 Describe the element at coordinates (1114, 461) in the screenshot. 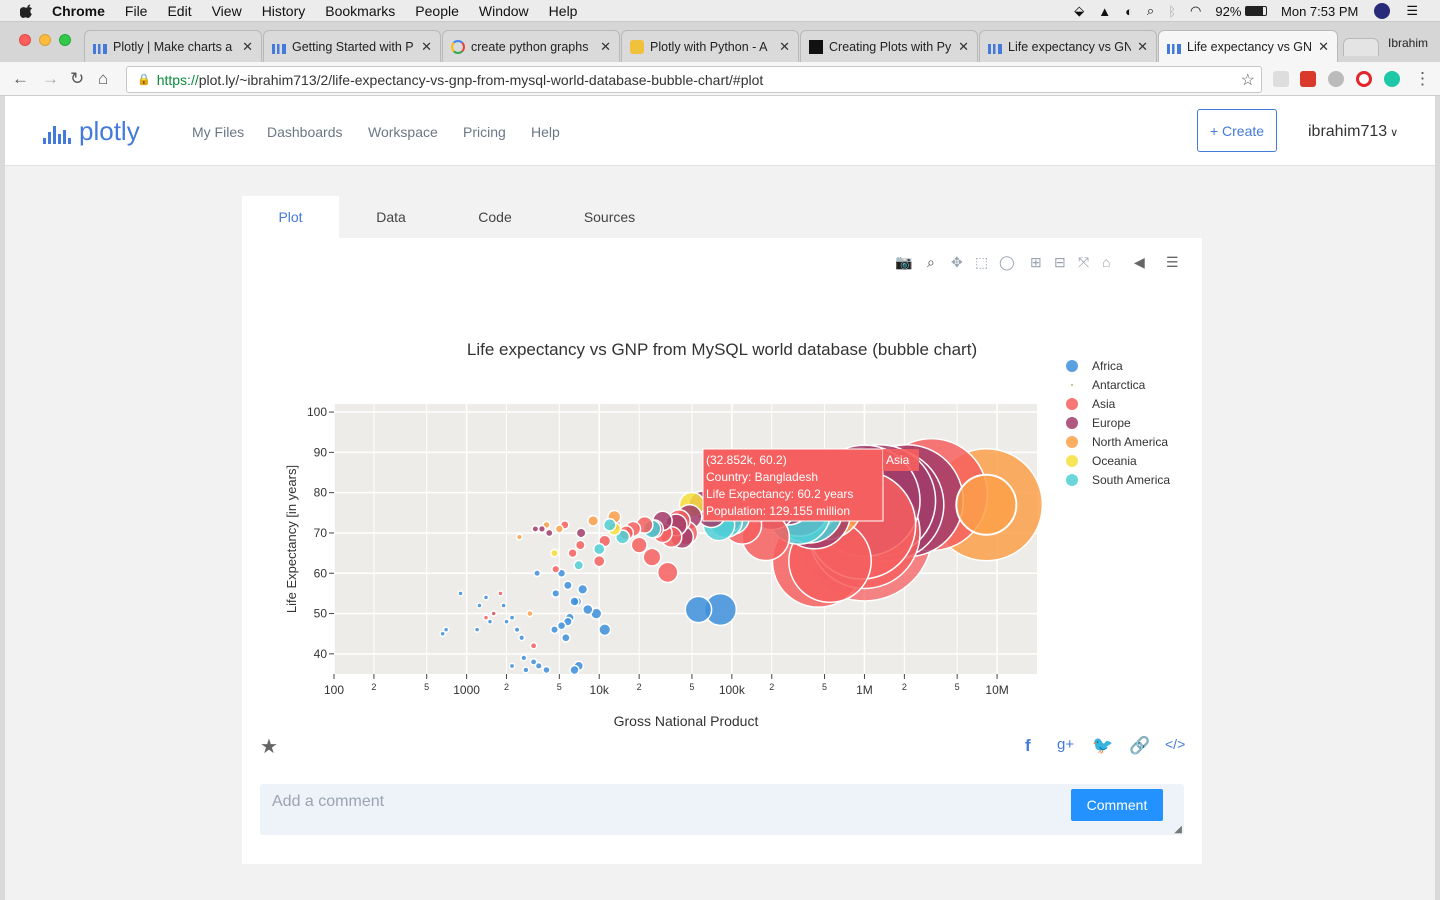

I see `legend-label: Oceania` at that location.